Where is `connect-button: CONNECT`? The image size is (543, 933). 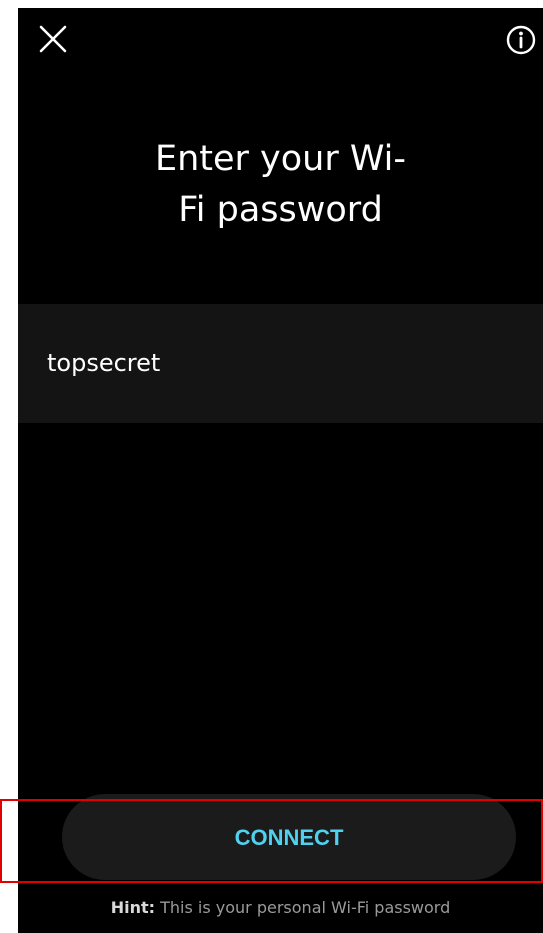 connect-button: CONNECT is located at coordinates (289, 837).